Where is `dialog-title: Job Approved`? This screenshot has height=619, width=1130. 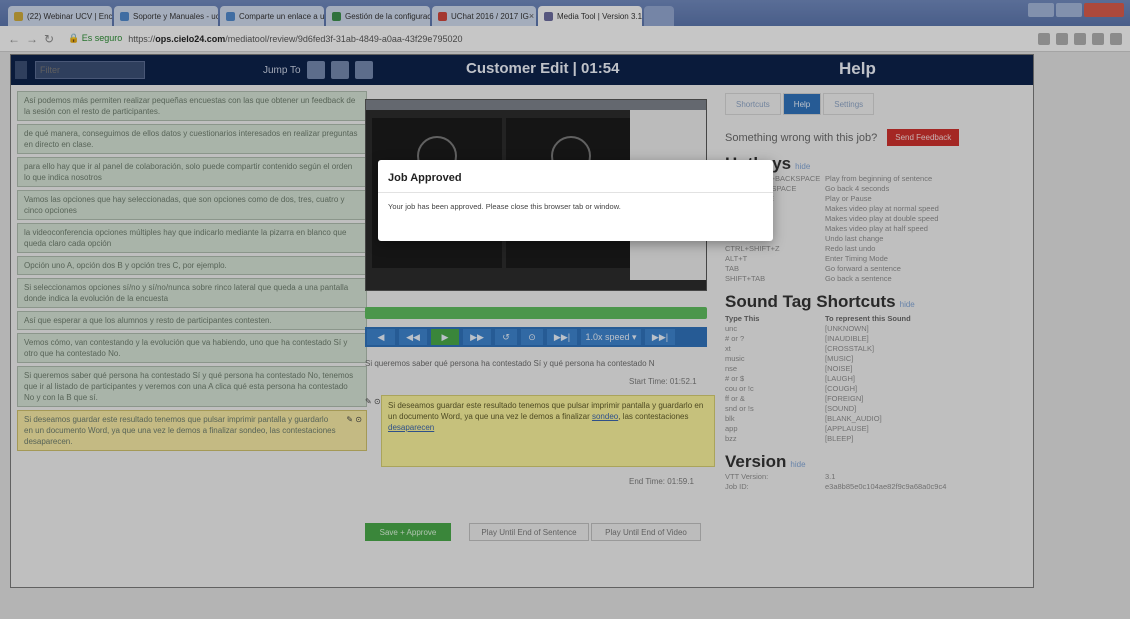 dialog-title: Job Approved is located at coordinates (575, 176).